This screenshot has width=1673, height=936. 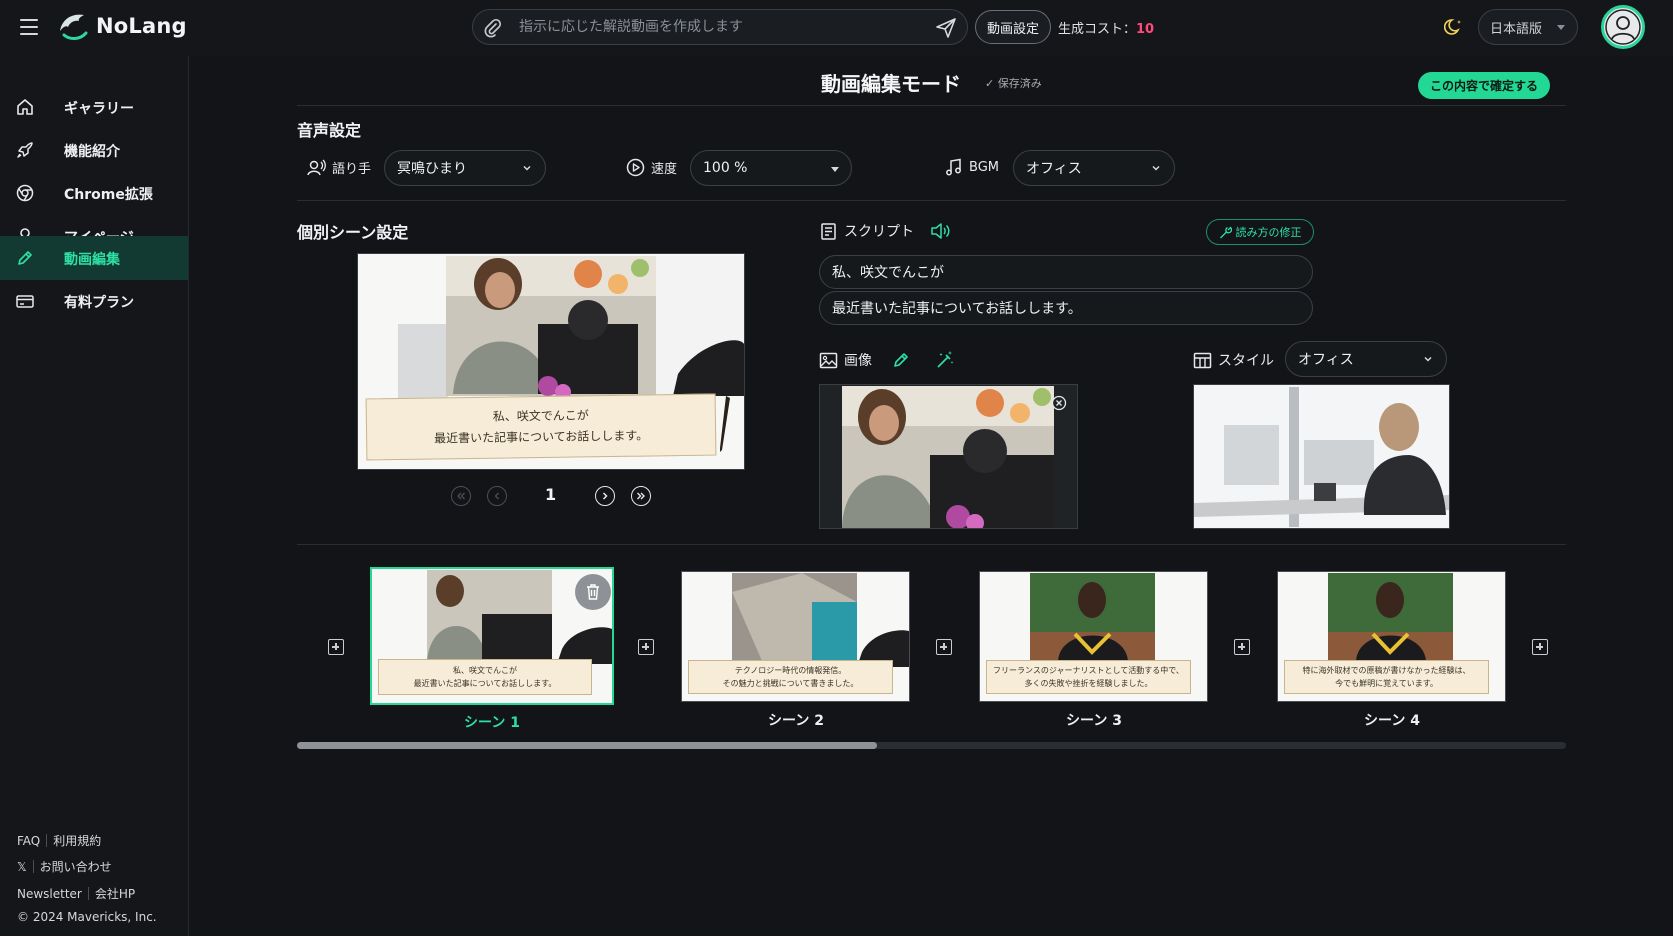 I want to click on last-page-button, so click(x=641, y=496).